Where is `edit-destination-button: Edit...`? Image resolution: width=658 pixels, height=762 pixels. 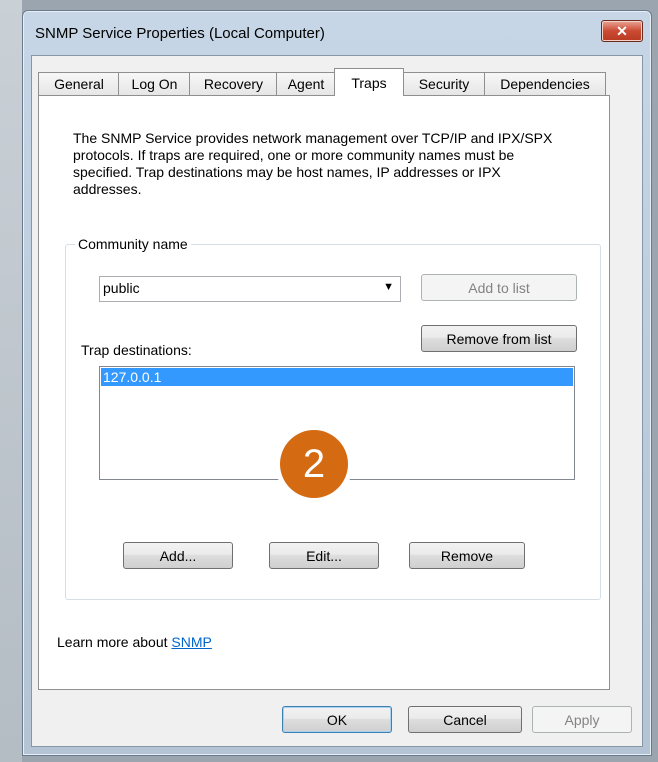
edit-destination-button: Edit... is located at coordinates (324, 555).